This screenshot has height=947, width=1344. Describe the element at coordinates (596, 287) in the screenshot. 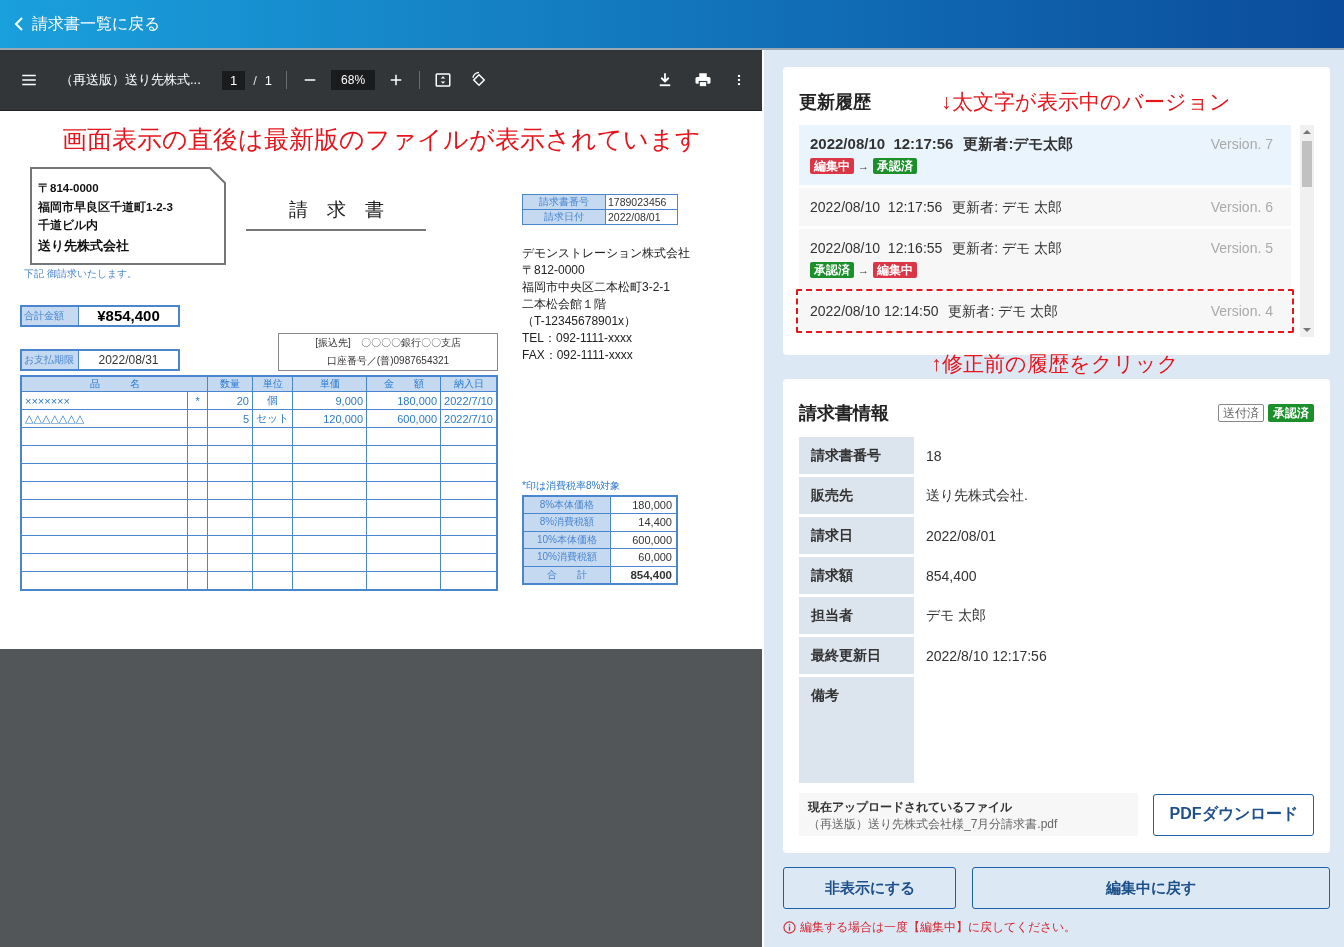

I see `sender-address-line: 福岡市中央区二本松町3-2-1` at that location.